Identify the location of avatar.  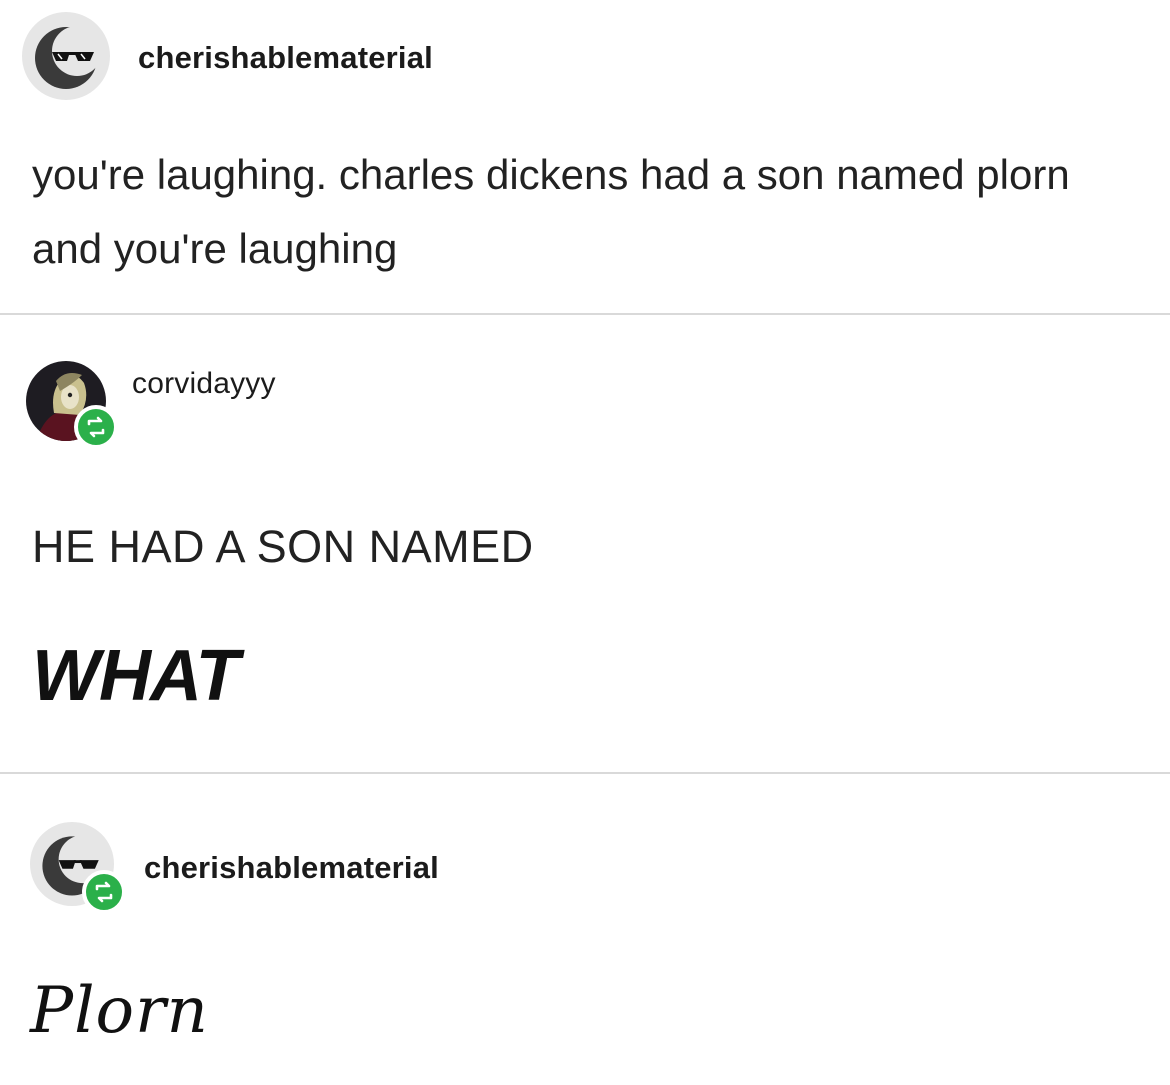
(66, 56).